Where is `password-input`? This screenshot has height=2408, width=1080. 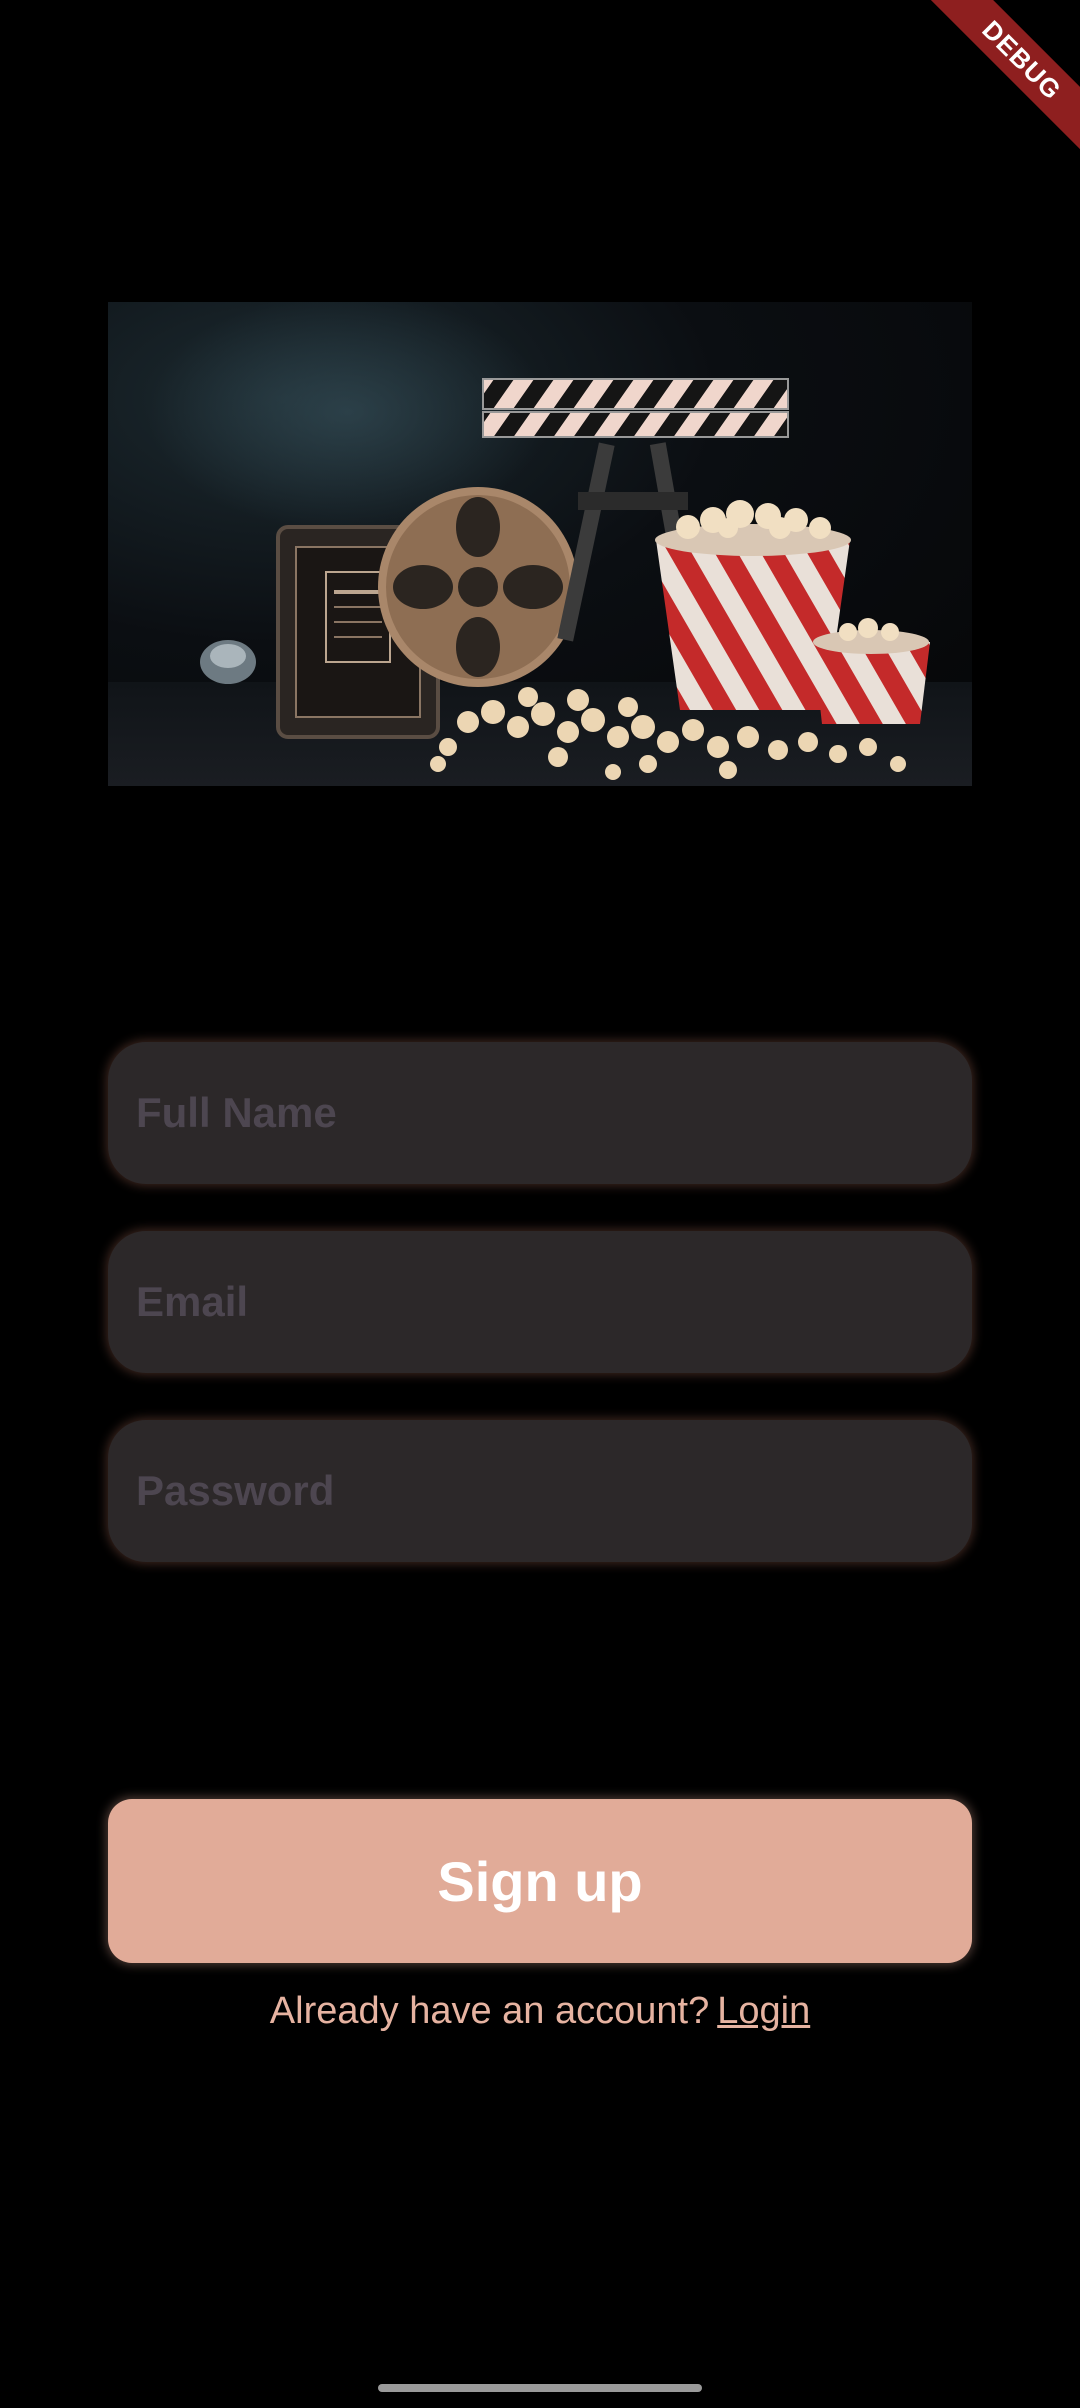
password-input is located at coordinates (540, 1491).